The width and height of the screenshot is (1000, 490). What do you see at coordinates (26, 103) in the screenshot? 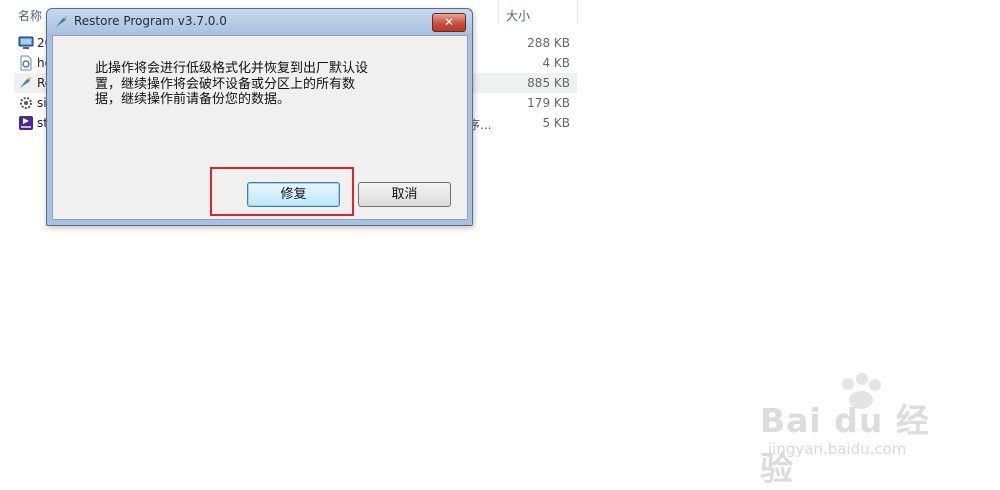
I see `gear-icon` at bounding box center [26, 103].